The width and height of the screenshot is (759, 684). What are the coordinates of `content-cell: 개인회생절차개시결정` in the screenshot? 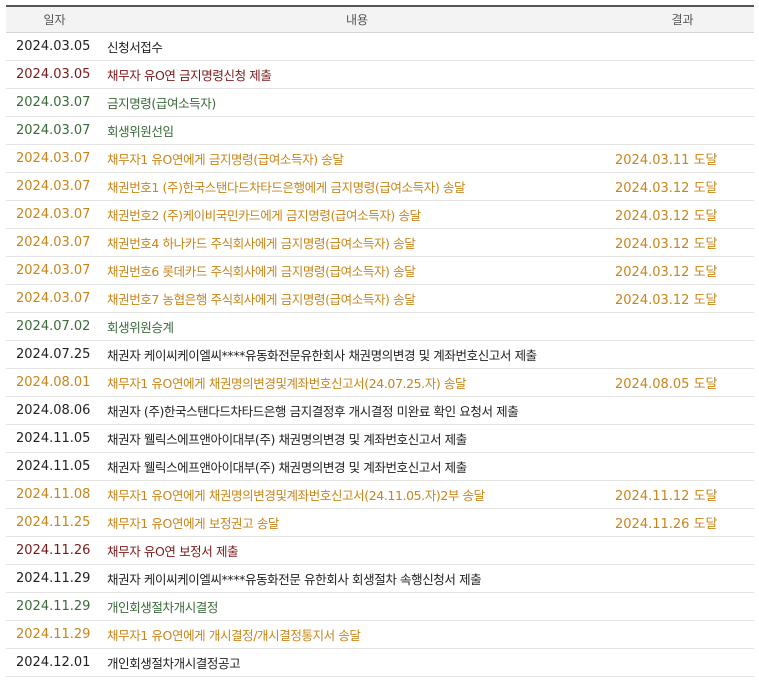 It's located at (357, 606).